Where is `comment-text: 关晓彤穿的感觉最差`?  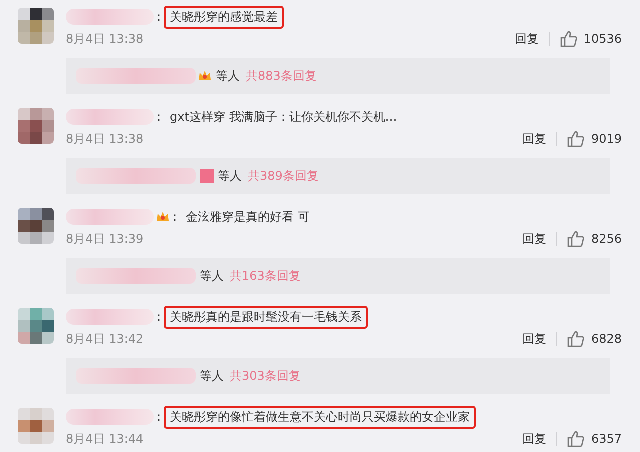 comment-text: 关晓彤穿的感觉最差 is located at coordinates (224, 17).